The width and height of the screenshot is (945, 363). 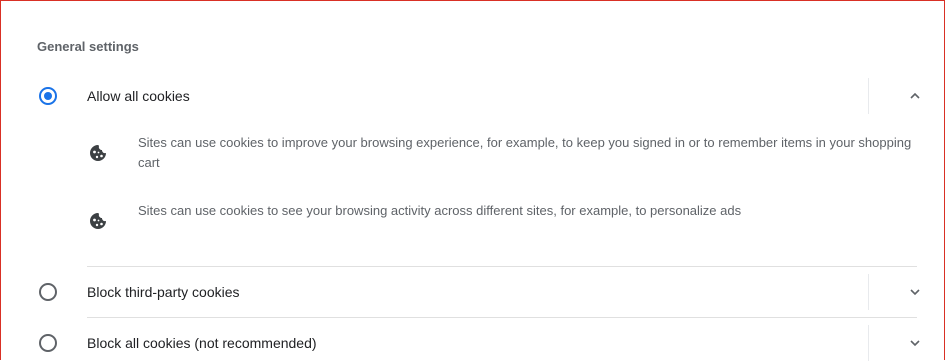 I want to click on radio-option-allow-all: Allow all cookies, so click(x=472, y=96).